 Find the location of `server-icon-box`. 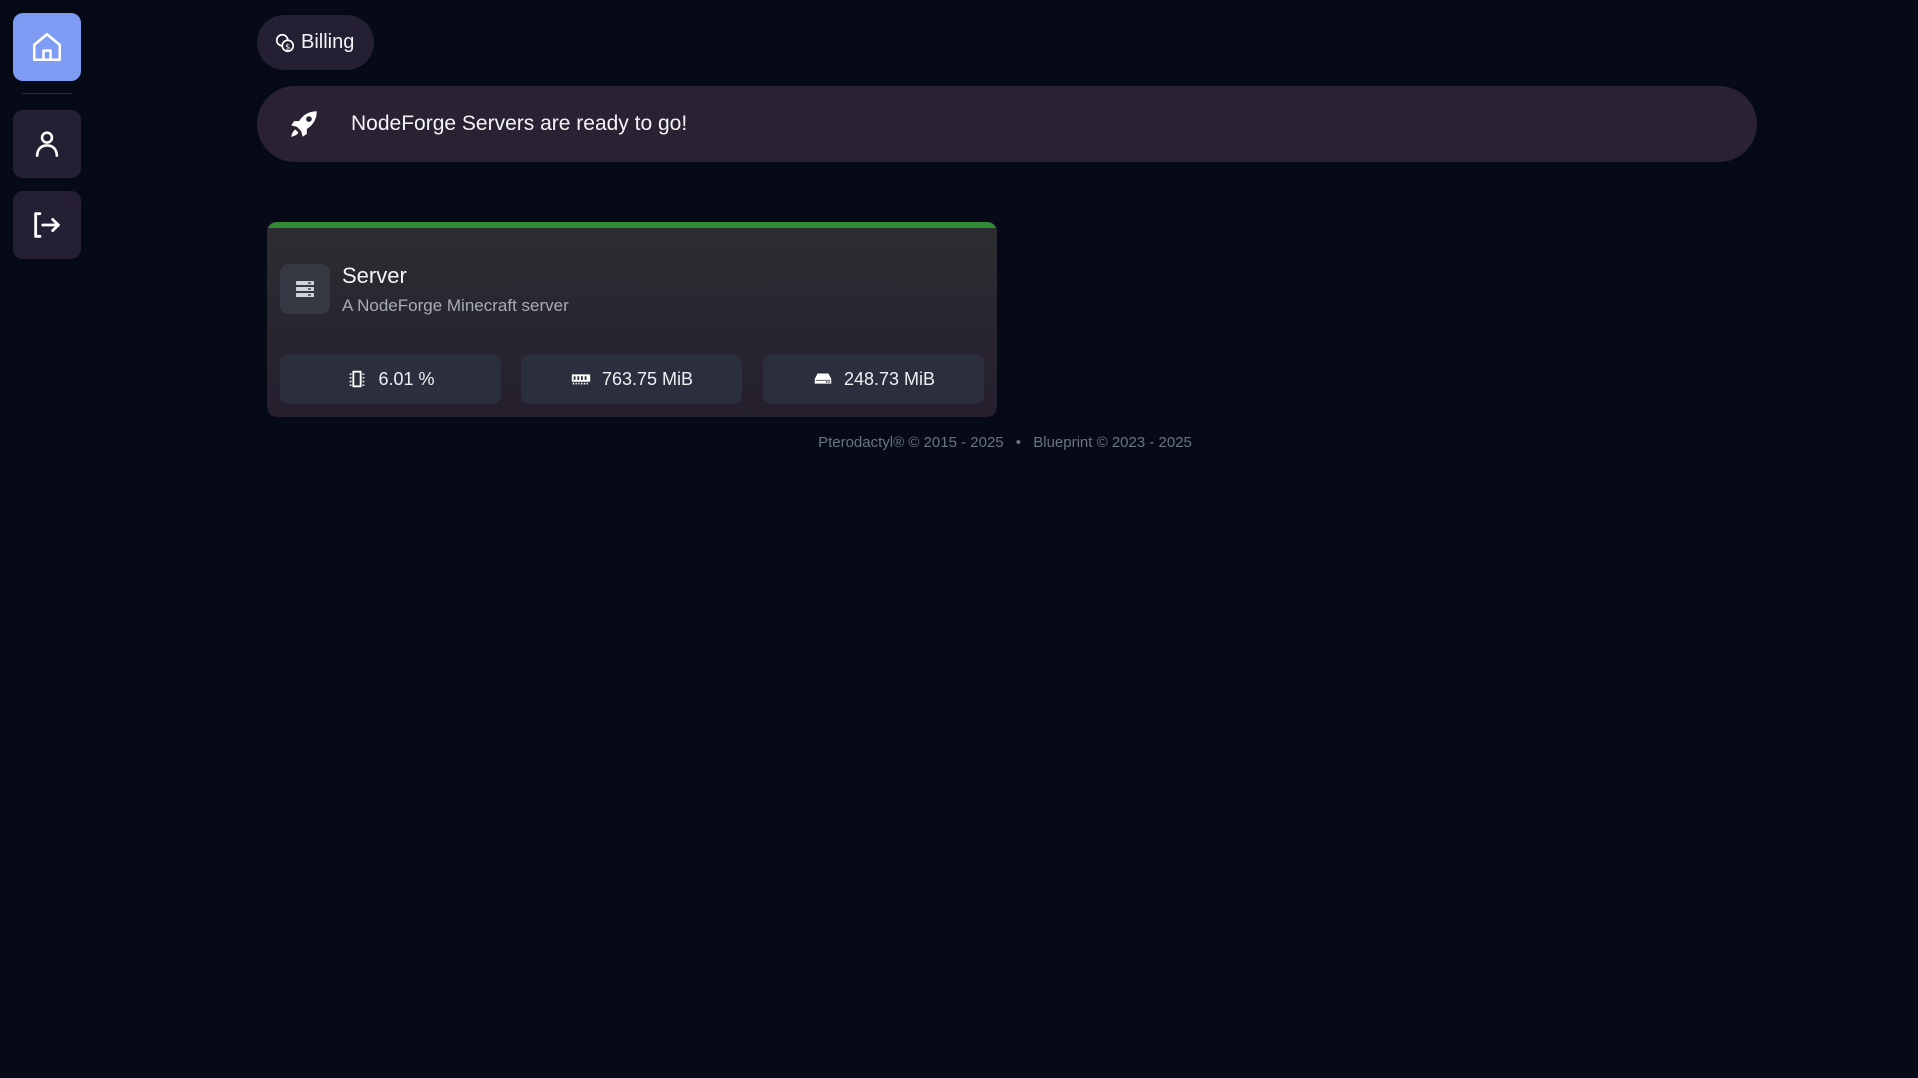

server-icon-box is located at coordinates (305, 289).